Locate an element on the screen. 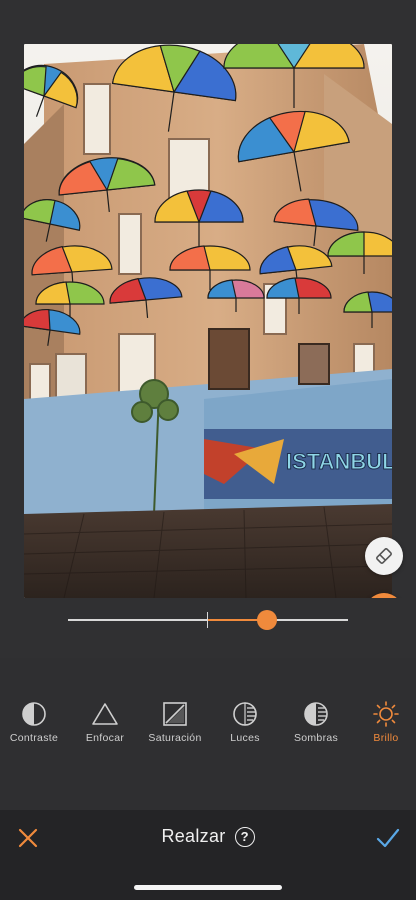 The width and height of the screenshot is (416, 900). adjustment-slider-area is located at coordinates (208, 628).